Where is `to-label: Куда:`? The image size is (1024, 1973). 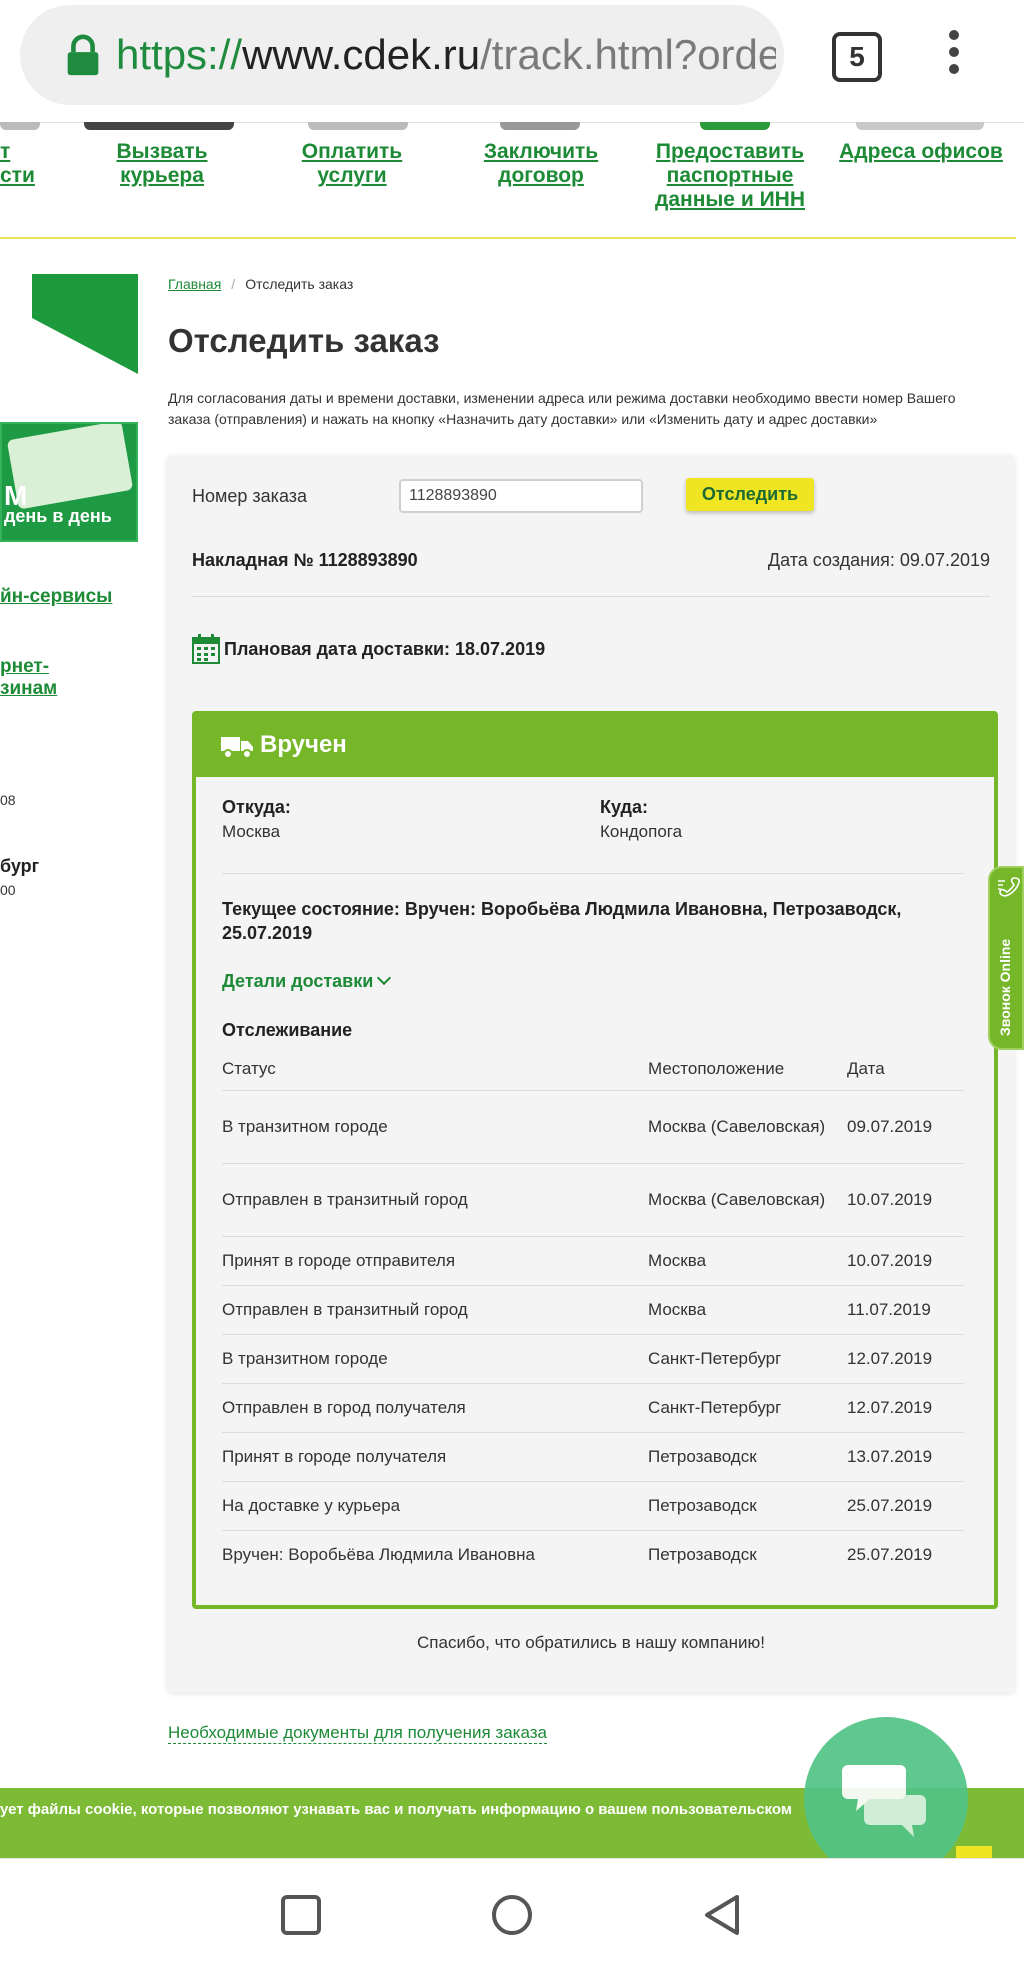 to-label: Куда: is located at coordinates (624, 807).